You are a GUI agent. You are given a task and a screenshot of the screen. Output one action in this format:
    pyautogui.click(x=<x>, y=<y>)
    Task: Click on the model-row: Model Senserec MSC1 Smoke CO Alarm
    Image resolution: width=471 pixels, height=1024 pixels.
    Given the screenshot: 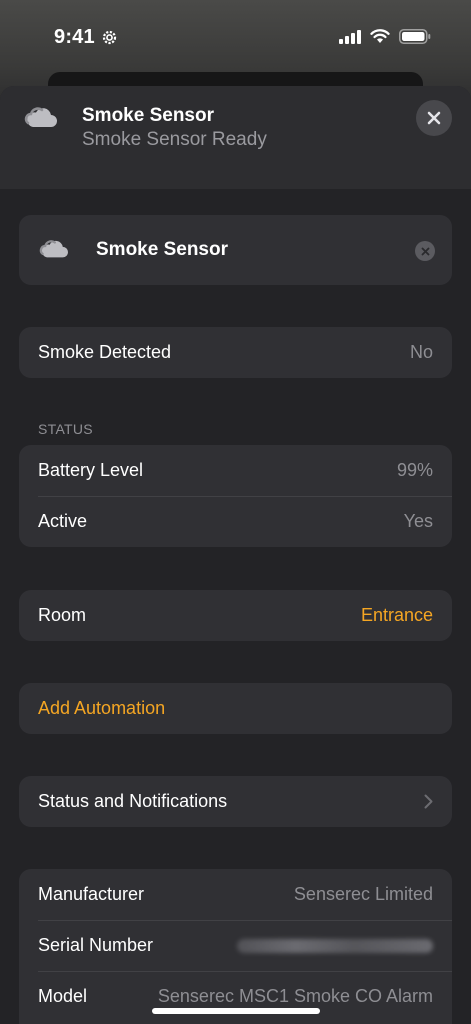 What is the action you would take?
    pyautogui.click(x=235, y=996)
    